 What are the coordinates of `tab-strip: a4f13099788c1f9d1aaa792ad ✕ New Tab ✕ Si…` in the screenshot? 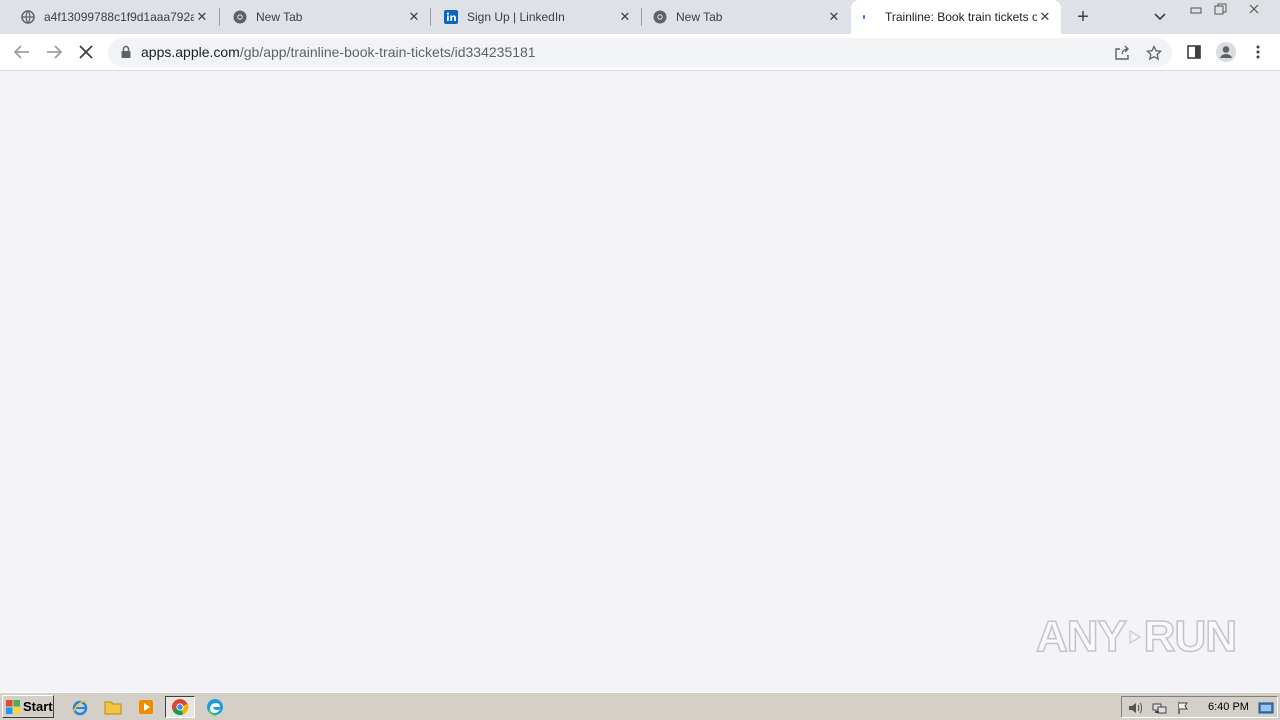 It's located at (640, 17).